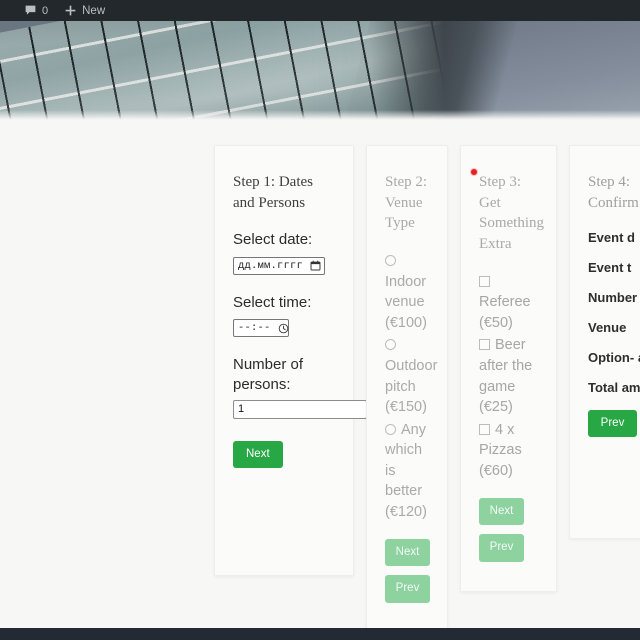 The image size is (640, 640). What do you see at coordinates (70, 10) in the screenshot?
I see `plus-icon` at bounding box center [70, 10].